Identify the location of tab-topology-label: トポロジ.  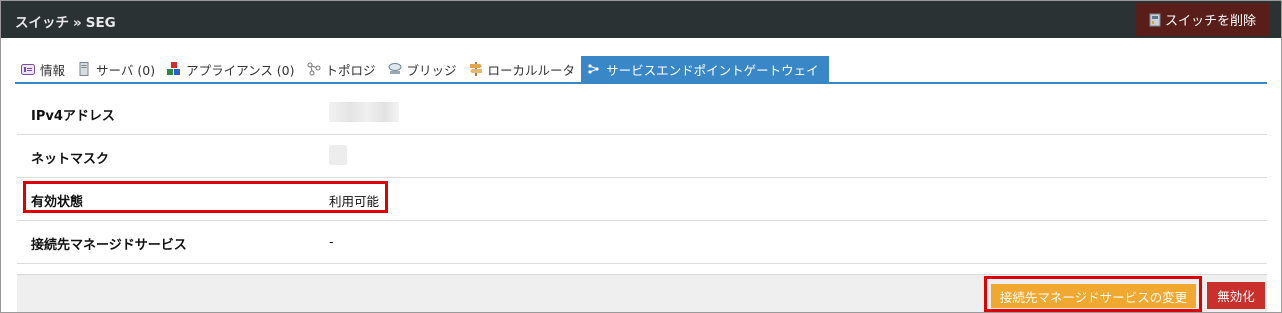
(350, 70).